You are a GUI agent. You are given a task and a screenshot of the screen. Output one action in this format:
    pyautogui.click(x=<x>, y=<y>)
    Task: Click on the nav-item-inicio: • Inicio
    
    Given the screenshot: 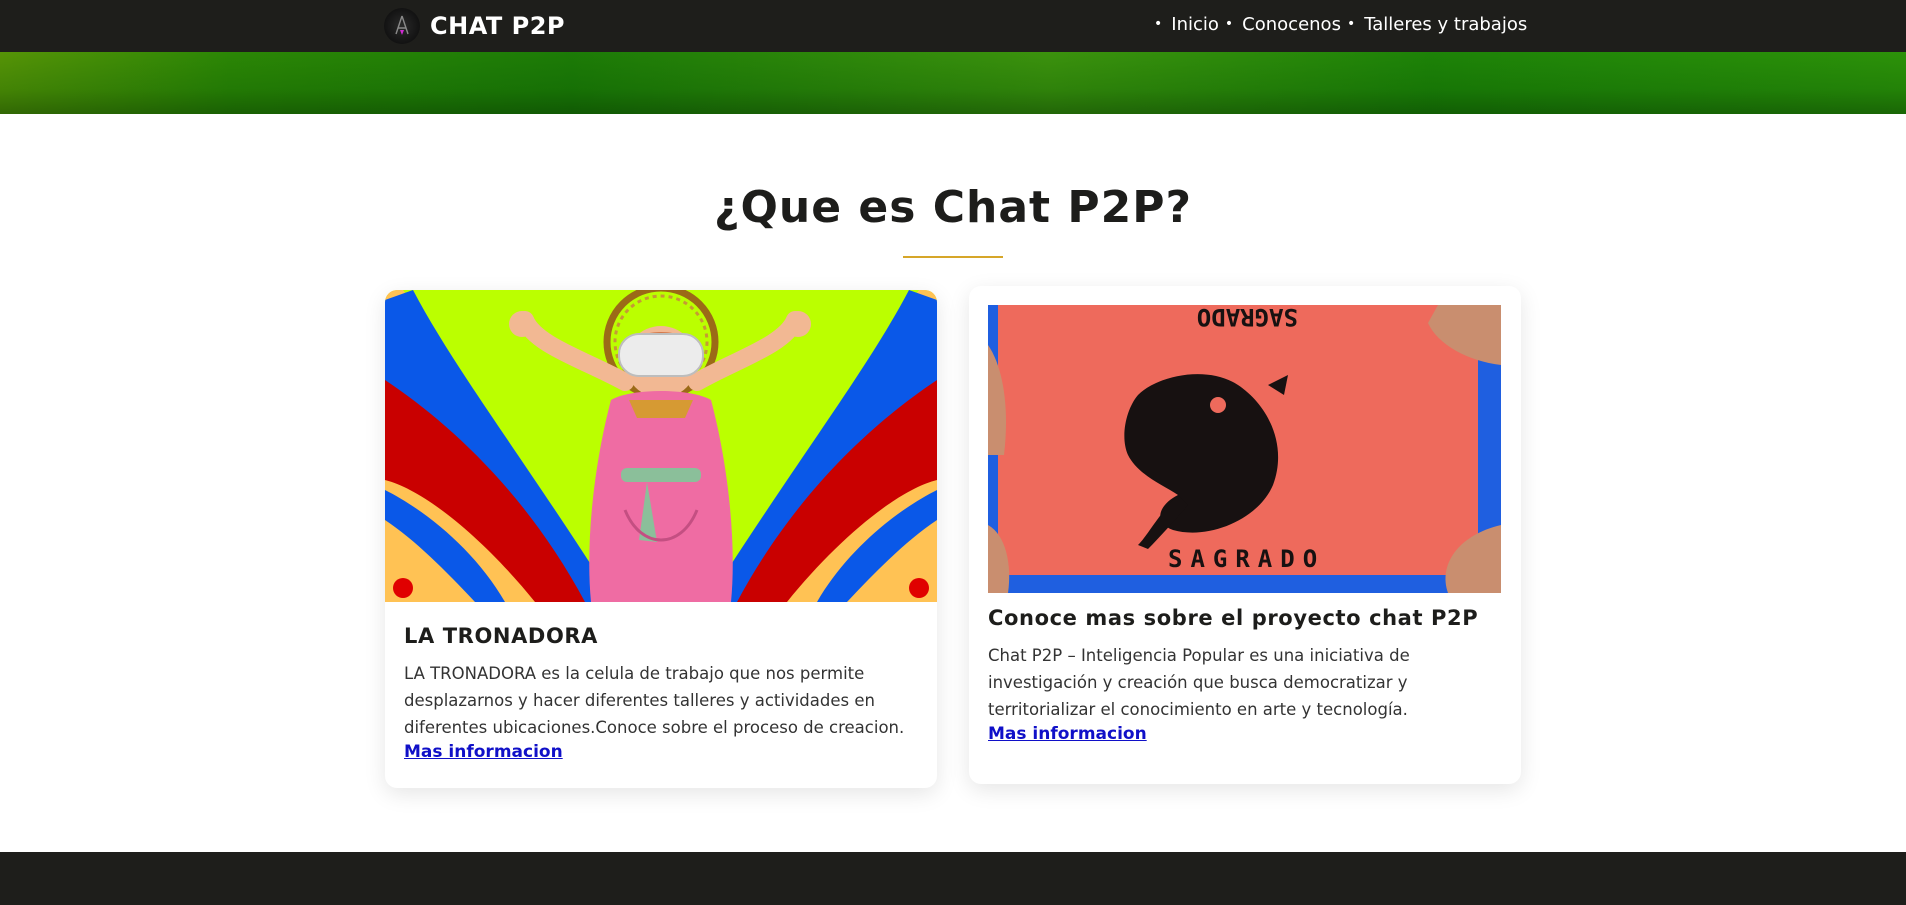 What is the action you would take?
    pyautogui.click(x=1183, y=24)
    